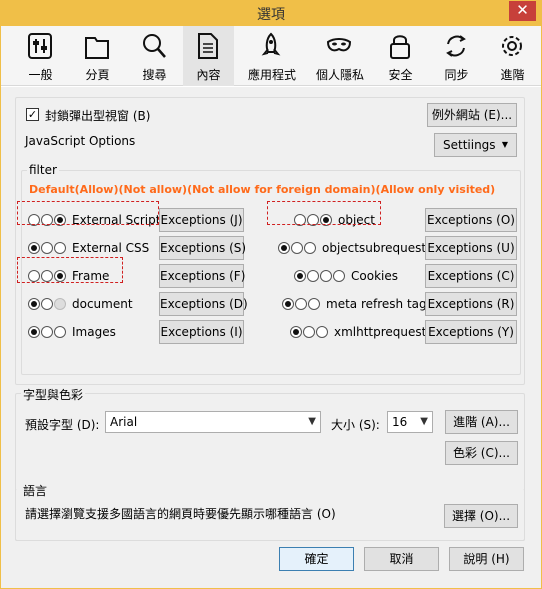  What do you see at coordinates (522, 11) in the screenshot?
I see `close-button: ✕` at bounding box center [522, 11].